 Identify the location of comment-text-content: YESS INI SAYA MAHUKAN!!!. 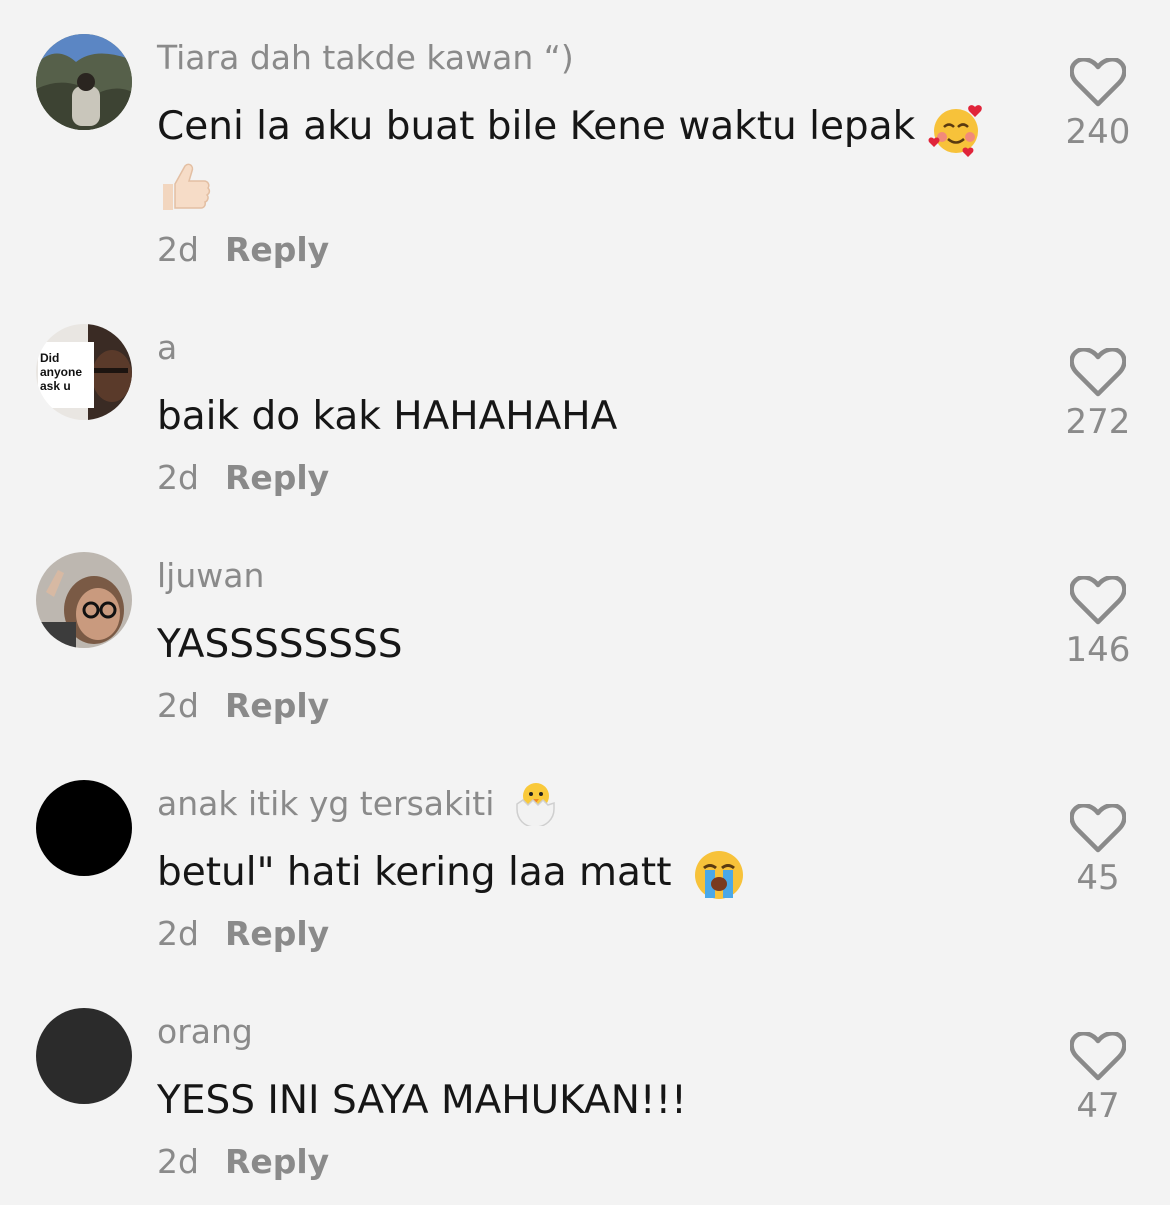
(422, 1100).